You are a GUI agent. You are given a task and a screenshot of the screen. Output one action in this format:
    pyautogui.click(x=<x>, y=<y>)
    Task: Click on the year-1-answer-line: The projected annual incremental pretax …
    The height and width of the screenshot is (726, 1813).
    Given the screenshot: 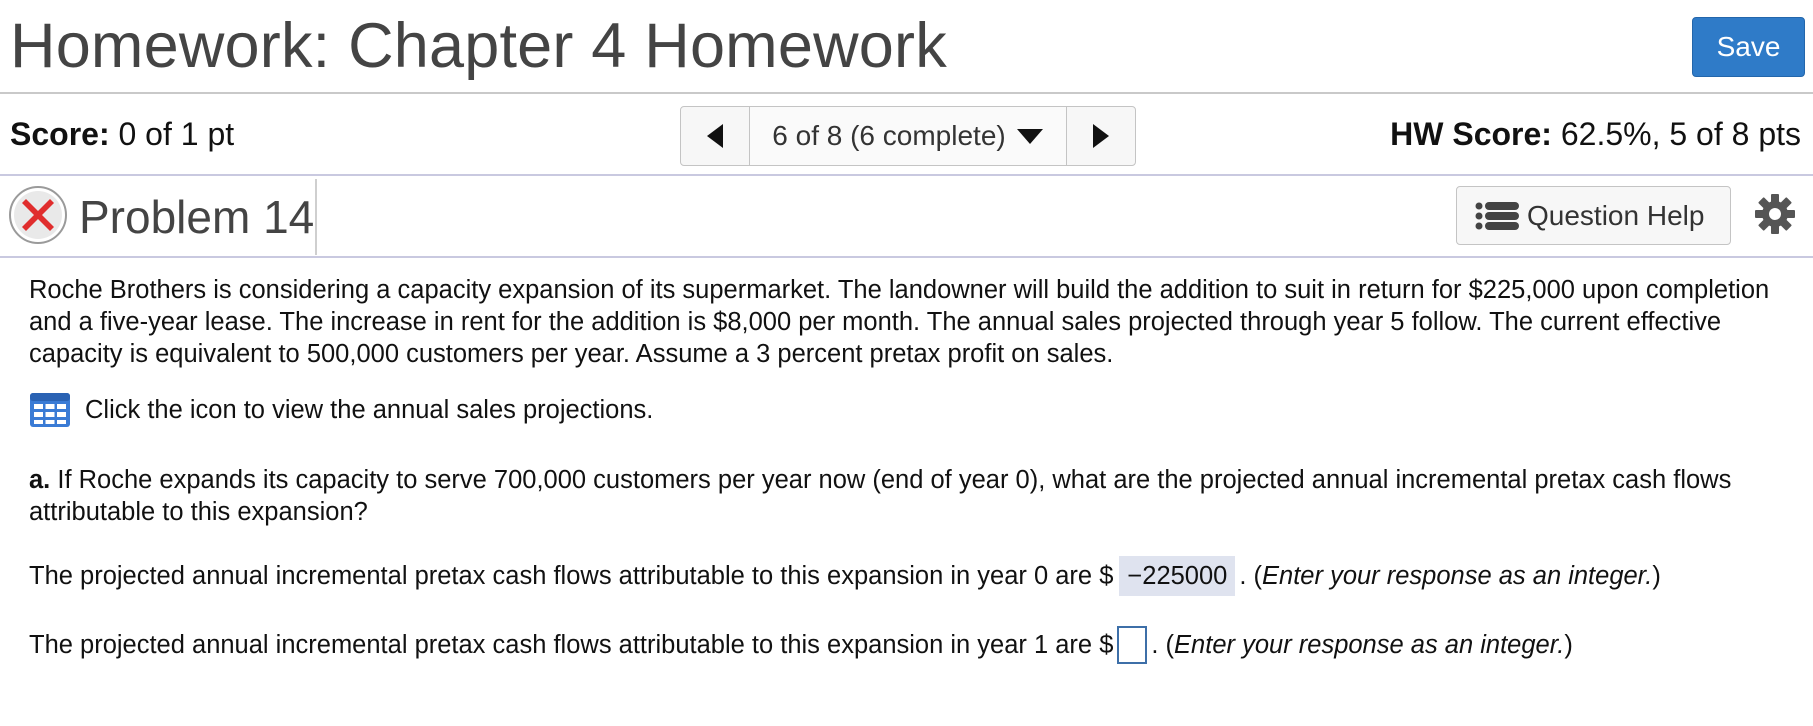 What is the action you would take?
    pyautogui.click(x=801, y=645)
    